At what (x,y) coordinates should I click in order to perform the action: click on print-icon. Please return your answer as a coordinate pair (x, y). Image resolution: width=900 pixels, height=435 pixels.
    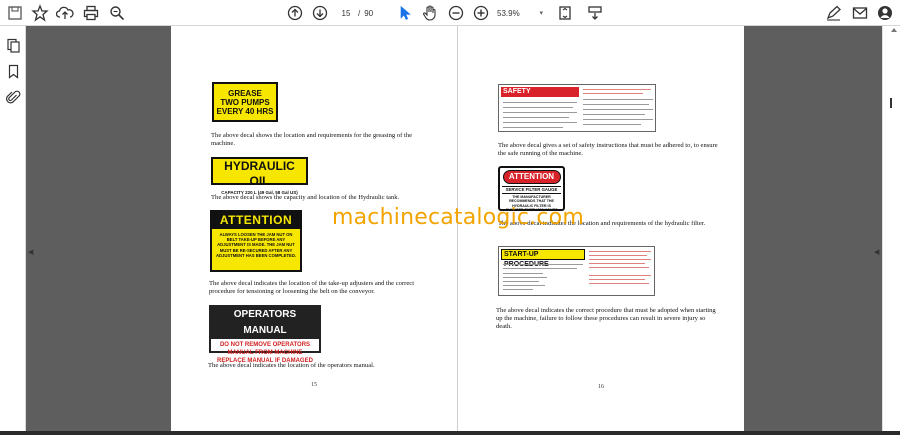
    Looking at the image, I should click on (91, 13).